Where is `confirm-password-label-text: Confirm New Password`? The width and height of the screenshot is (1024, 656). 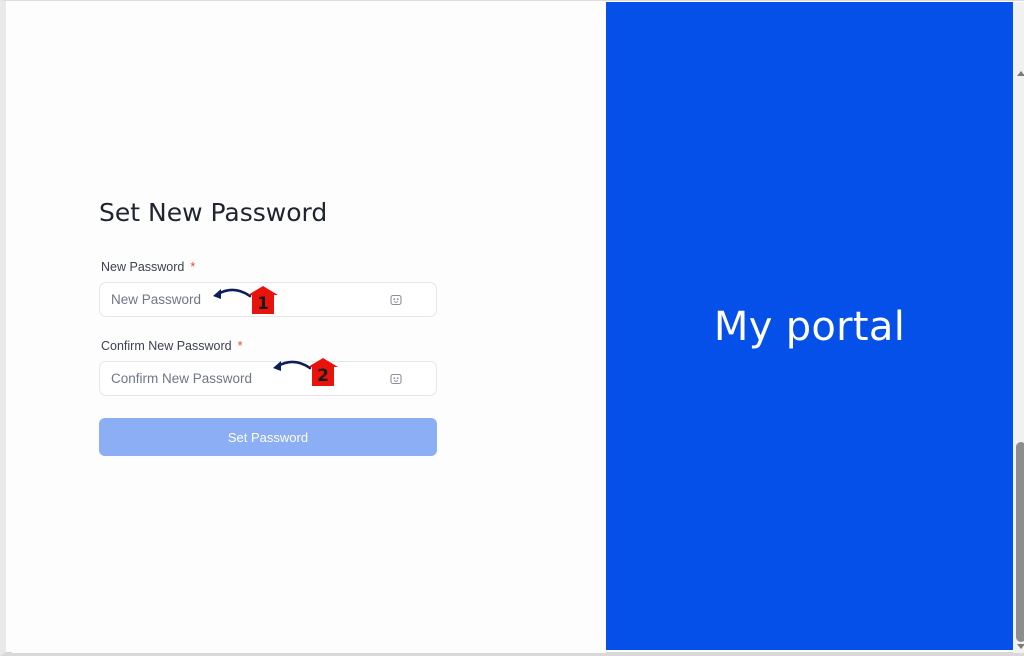
confirm-password-label-text: Confirm New Password is located at coordinates (166, 346).